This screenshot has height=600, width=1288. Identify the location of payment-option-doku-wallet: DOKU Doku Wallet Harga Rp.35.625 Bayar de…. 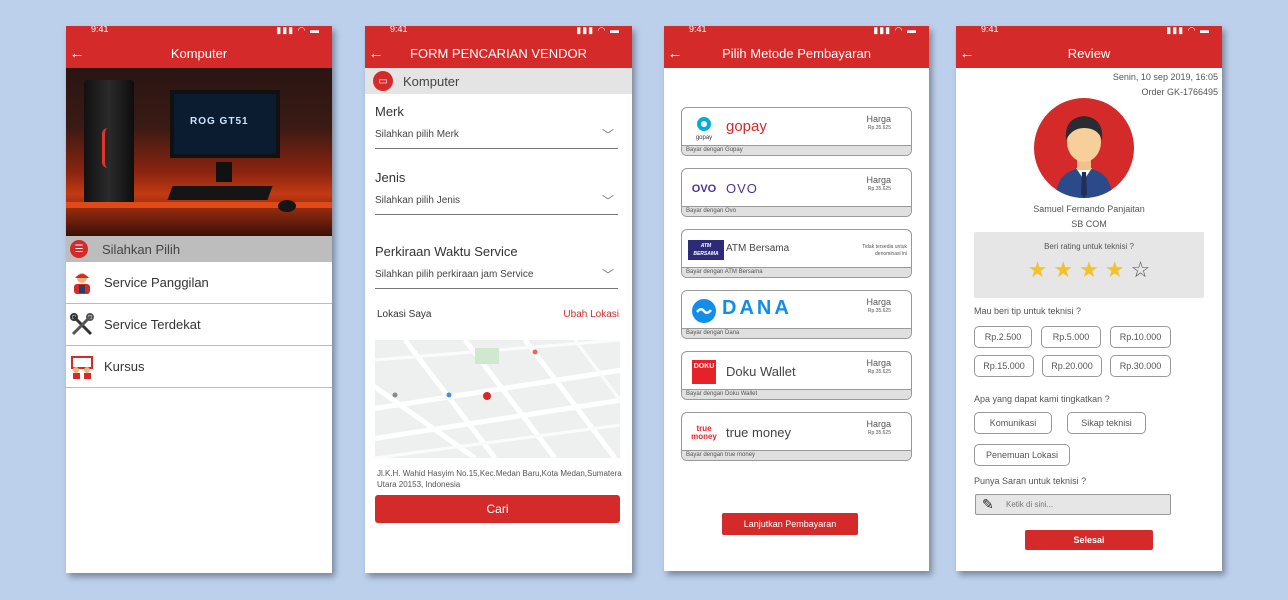
(796, 375).